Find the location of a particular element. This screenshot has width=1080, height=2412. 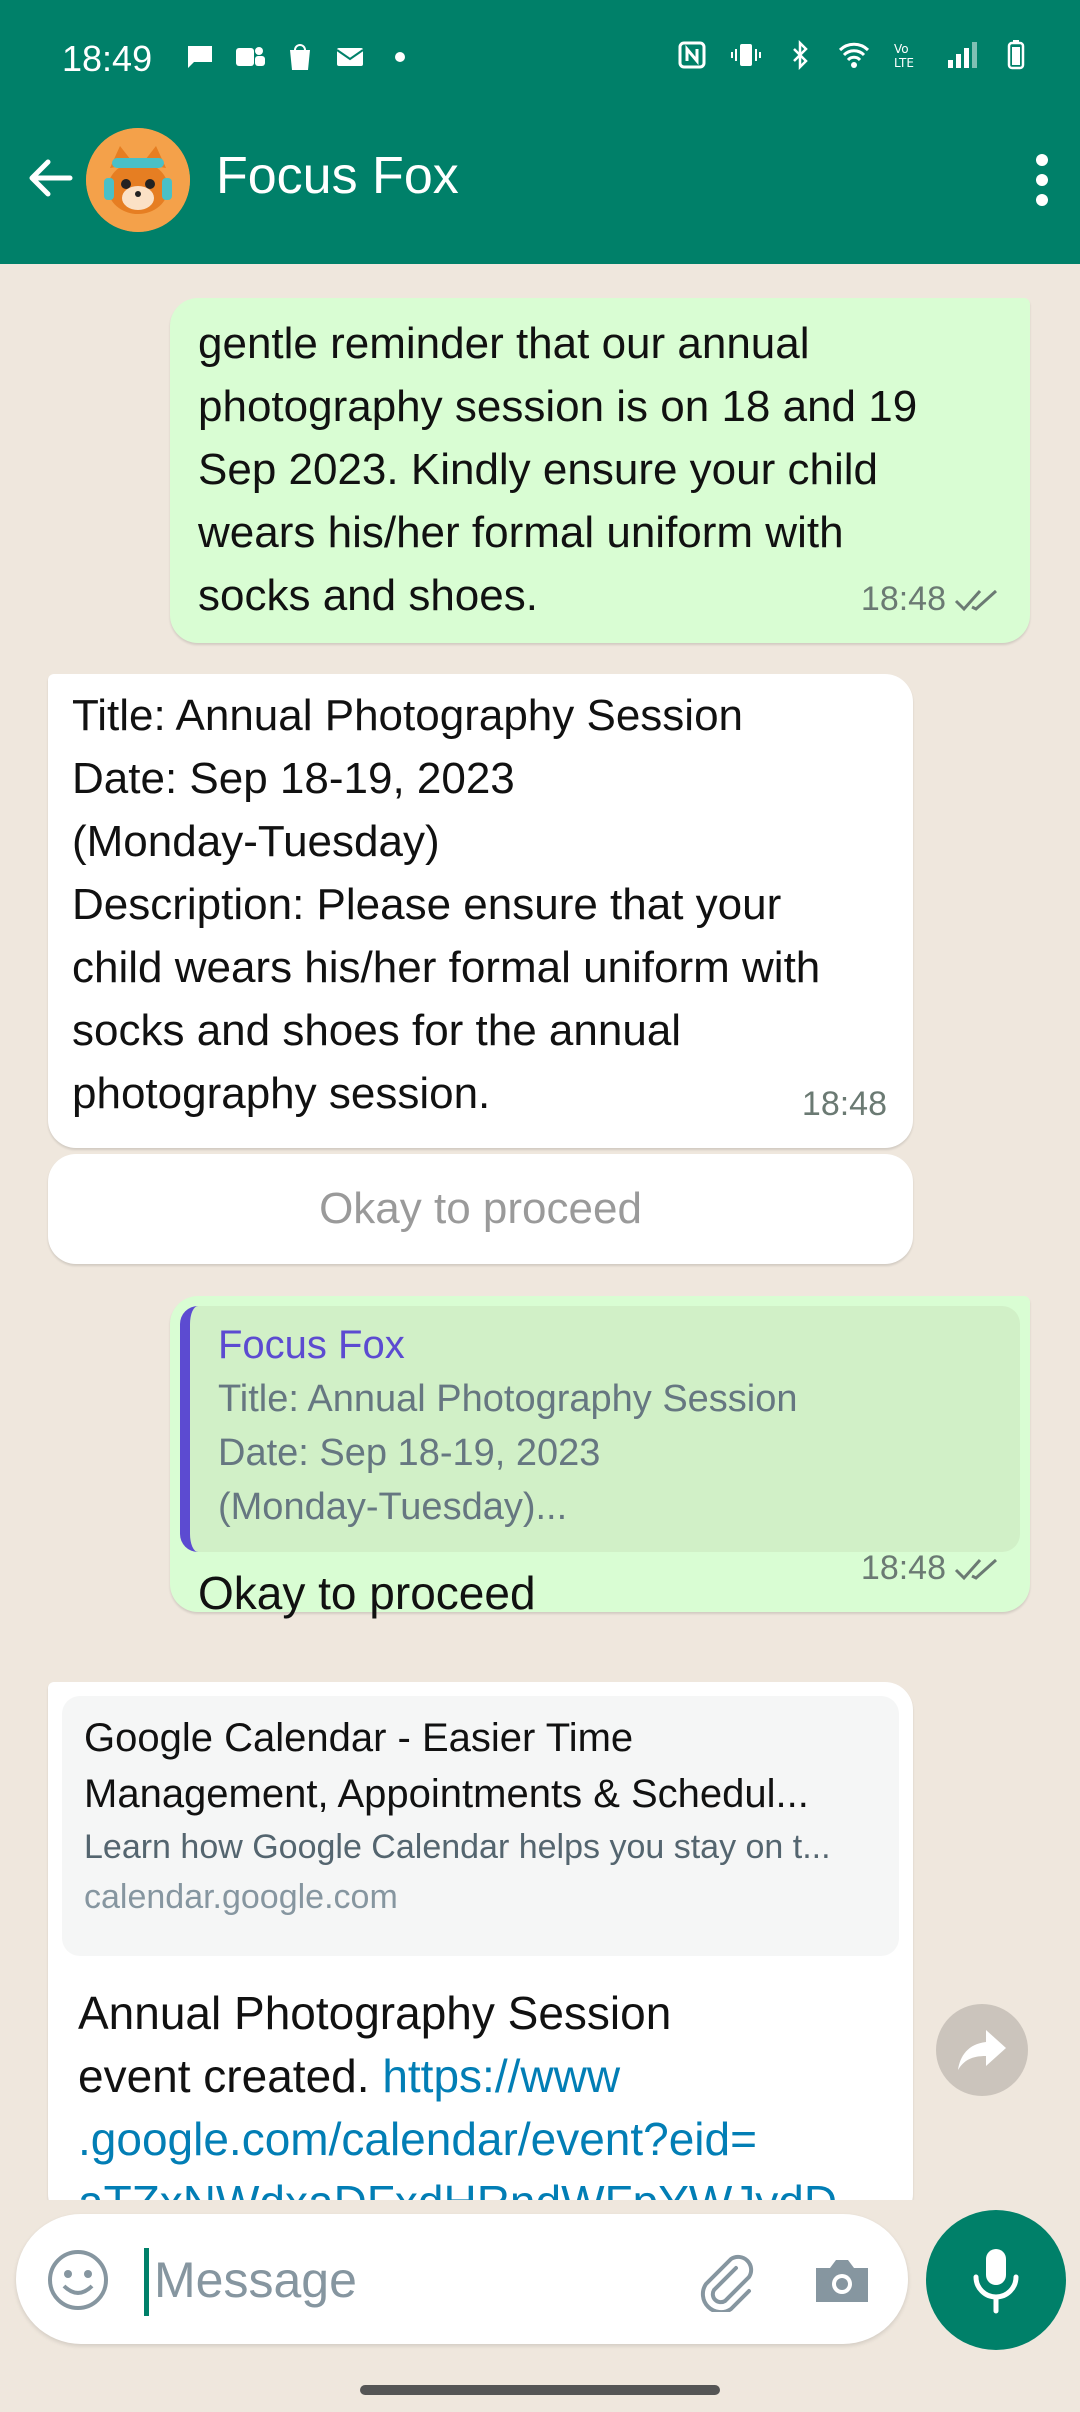

voice-message-button is located at coordinates (996, 2280).